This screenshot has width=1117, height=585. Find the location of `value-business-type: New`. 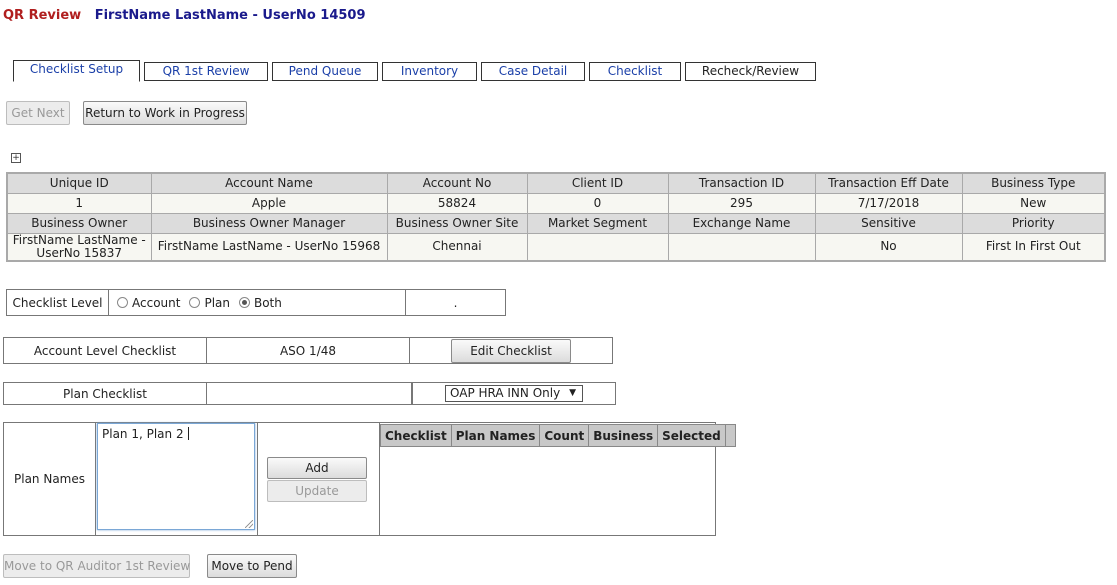

value-business-type: New is located at coordinates (1033, 203).